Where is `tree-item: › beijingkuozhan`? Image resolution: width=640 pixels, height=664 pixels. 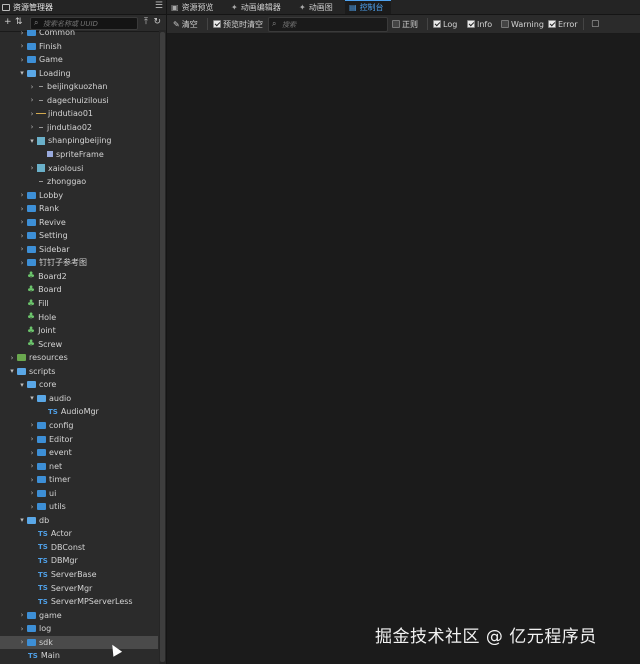
tree-item: › beijingkuozhan is located at coordinates (79, 86).